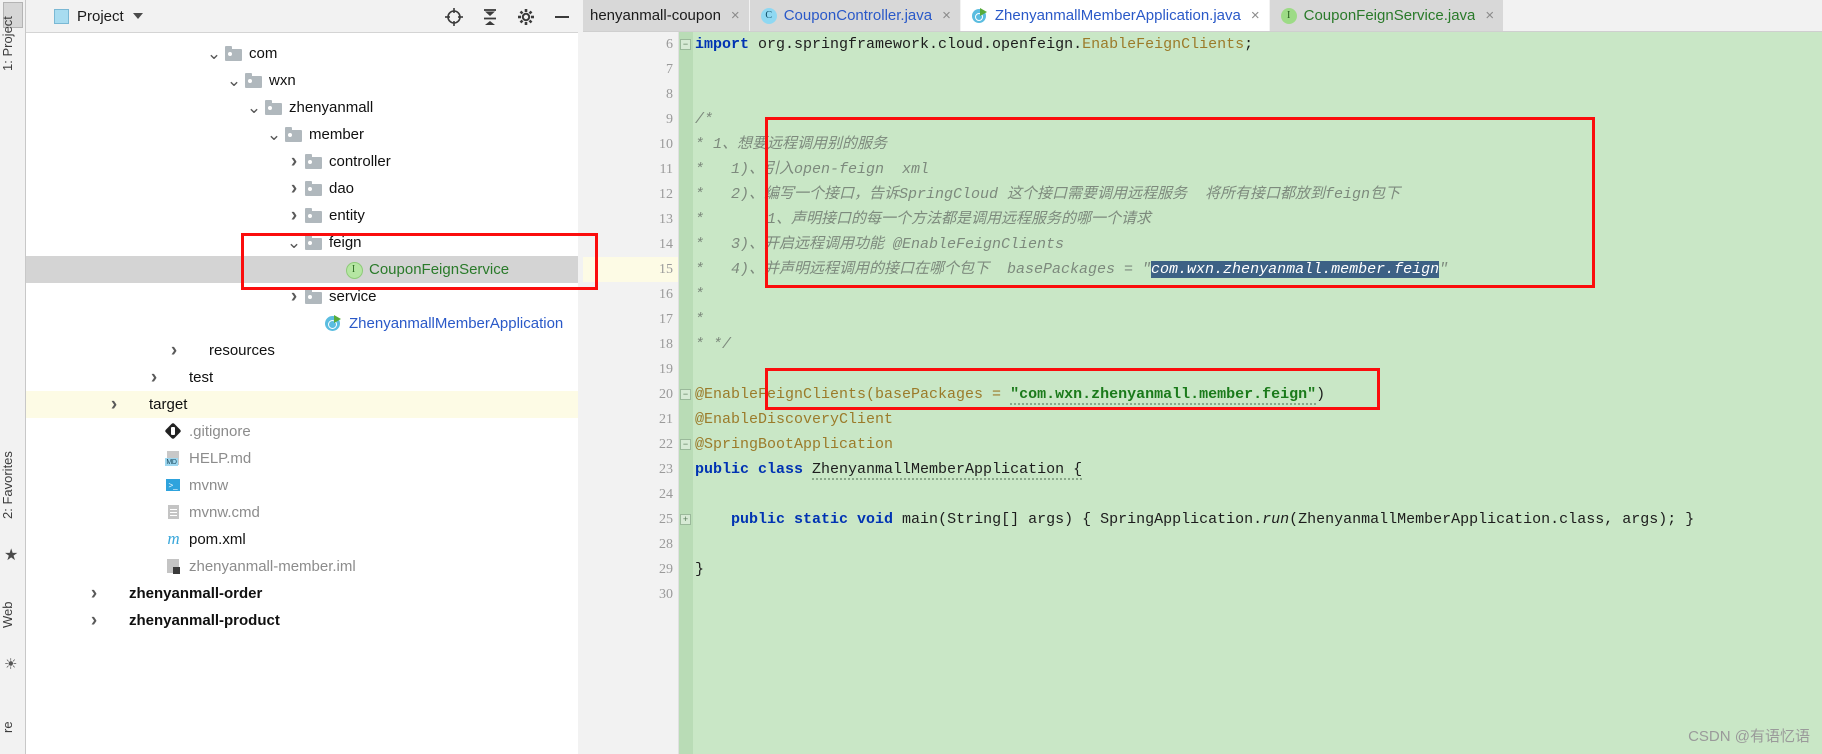  Describe the element at coordinates (302, 512) in the screenshot. I see `tree-row: mvnw.cmd` at that location.